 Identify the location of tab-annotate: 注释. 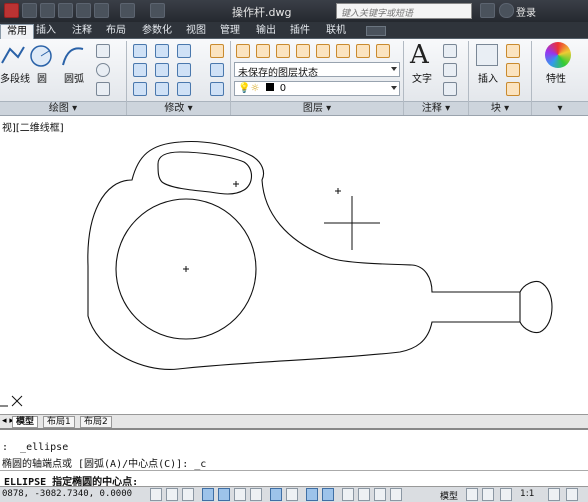
(82, 31).